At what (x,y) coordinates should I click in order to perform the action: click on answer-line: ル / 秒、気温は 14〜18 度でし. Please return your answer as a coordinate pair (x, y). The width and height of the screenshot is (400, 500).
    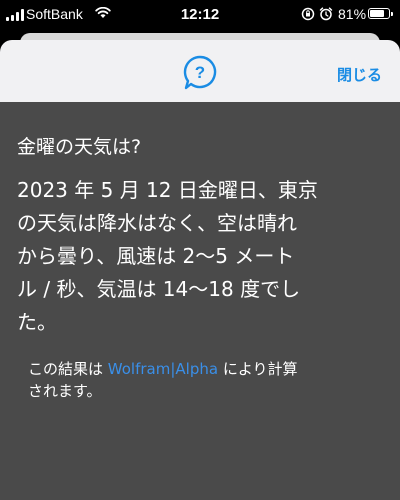
    Looking at the image, I should click on (159, 289).